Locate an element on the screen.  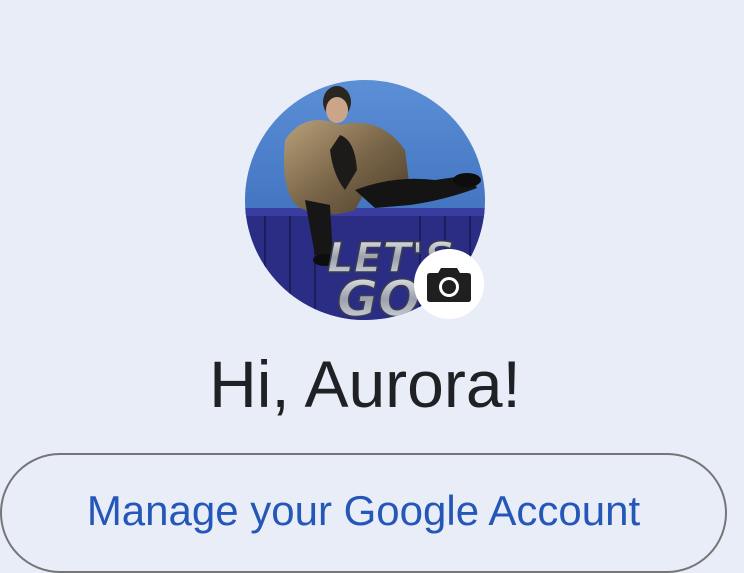
change-photo-button is located at coordinates (449, 284).